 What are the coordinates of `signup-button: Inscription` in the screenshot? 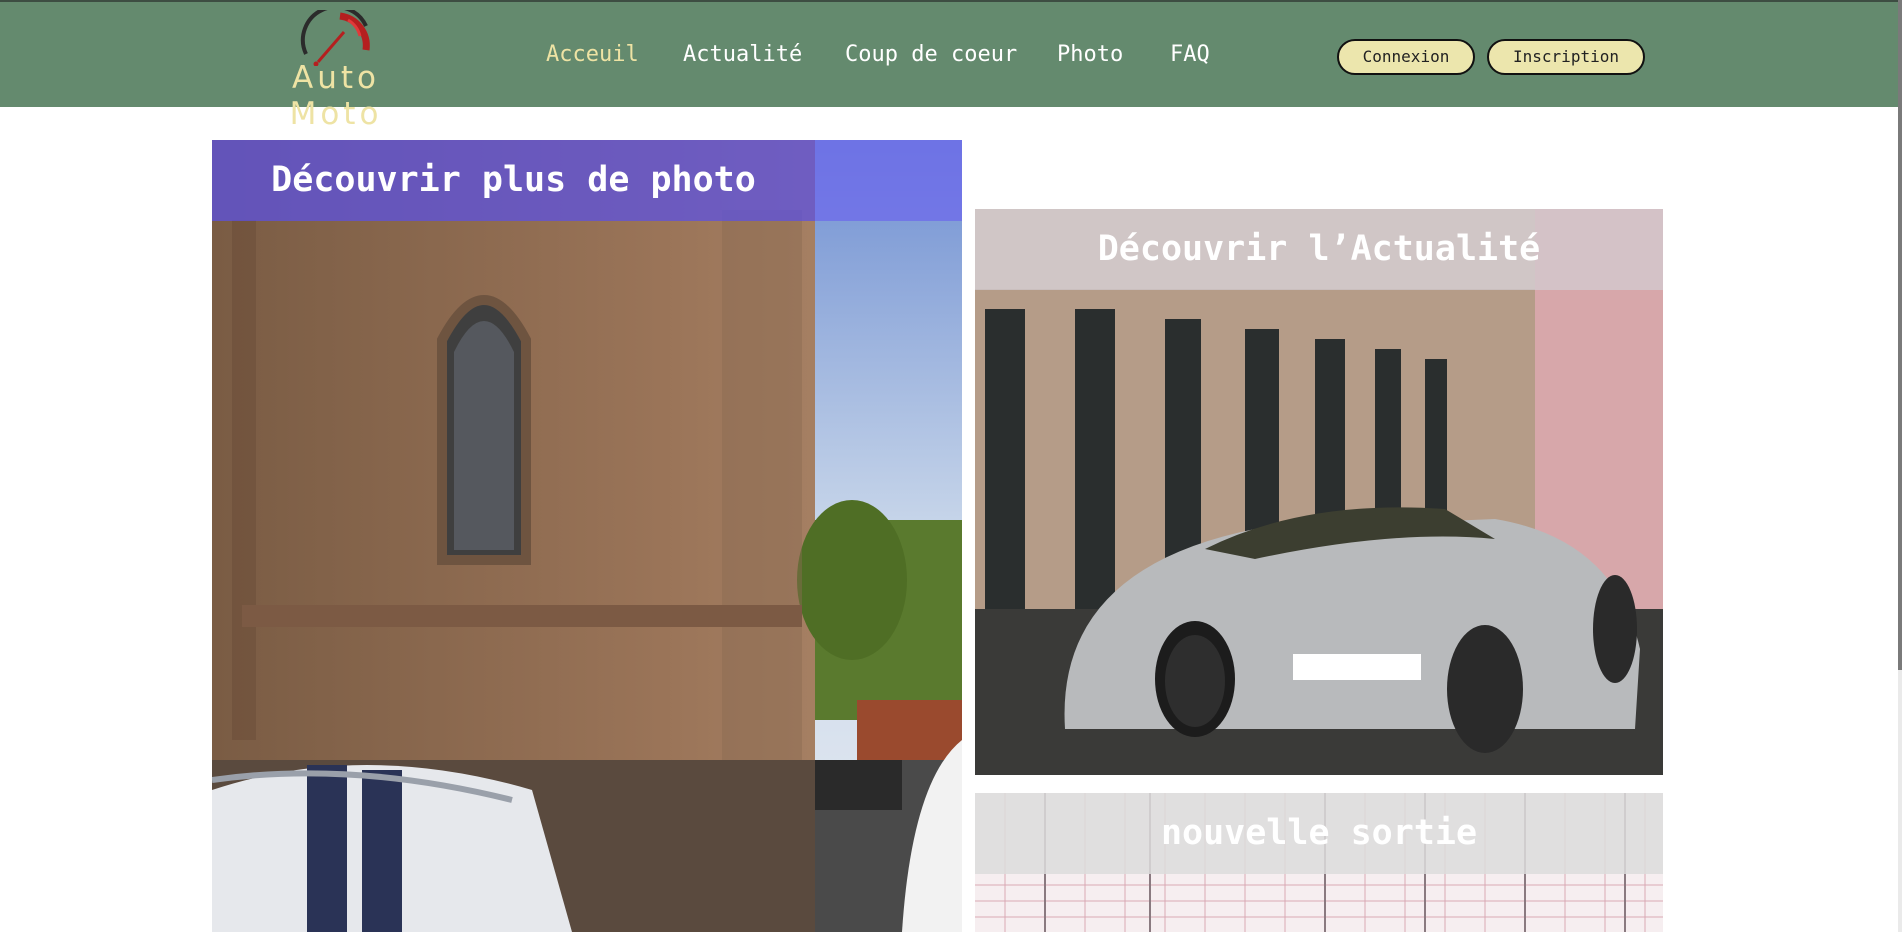 It's located at (1566, 57).